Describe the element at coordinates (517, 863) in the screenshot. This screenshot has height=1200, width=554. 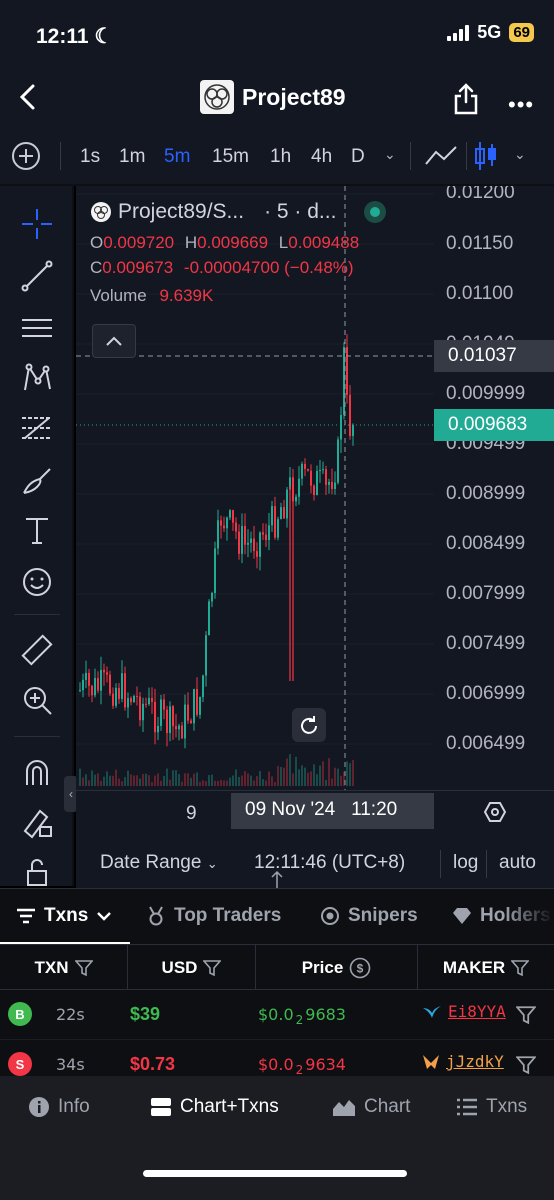
I see `auto-toggle: auto` at that location.